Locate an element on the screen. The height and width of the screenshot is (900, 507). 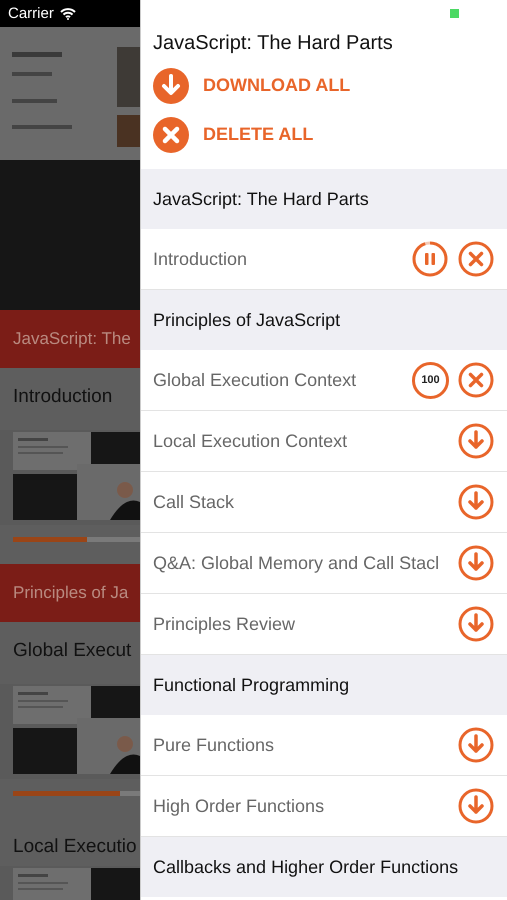
section-title: JavaScript: The Hard Parts is located at coordinates (261, 199).